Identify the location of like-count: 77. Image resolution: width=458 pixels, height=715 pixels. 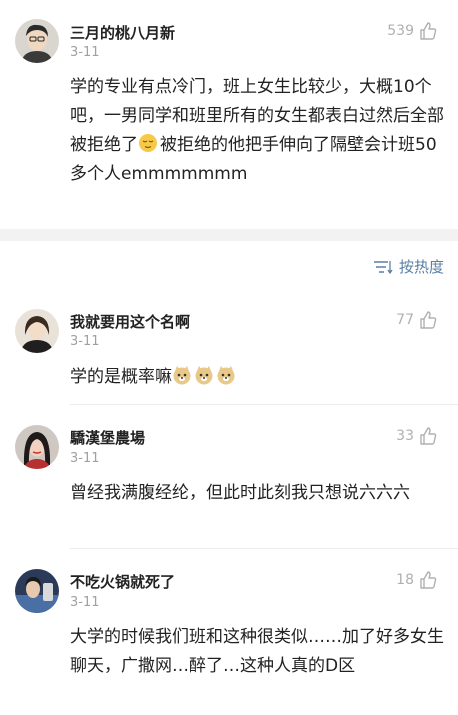
(405, 320).